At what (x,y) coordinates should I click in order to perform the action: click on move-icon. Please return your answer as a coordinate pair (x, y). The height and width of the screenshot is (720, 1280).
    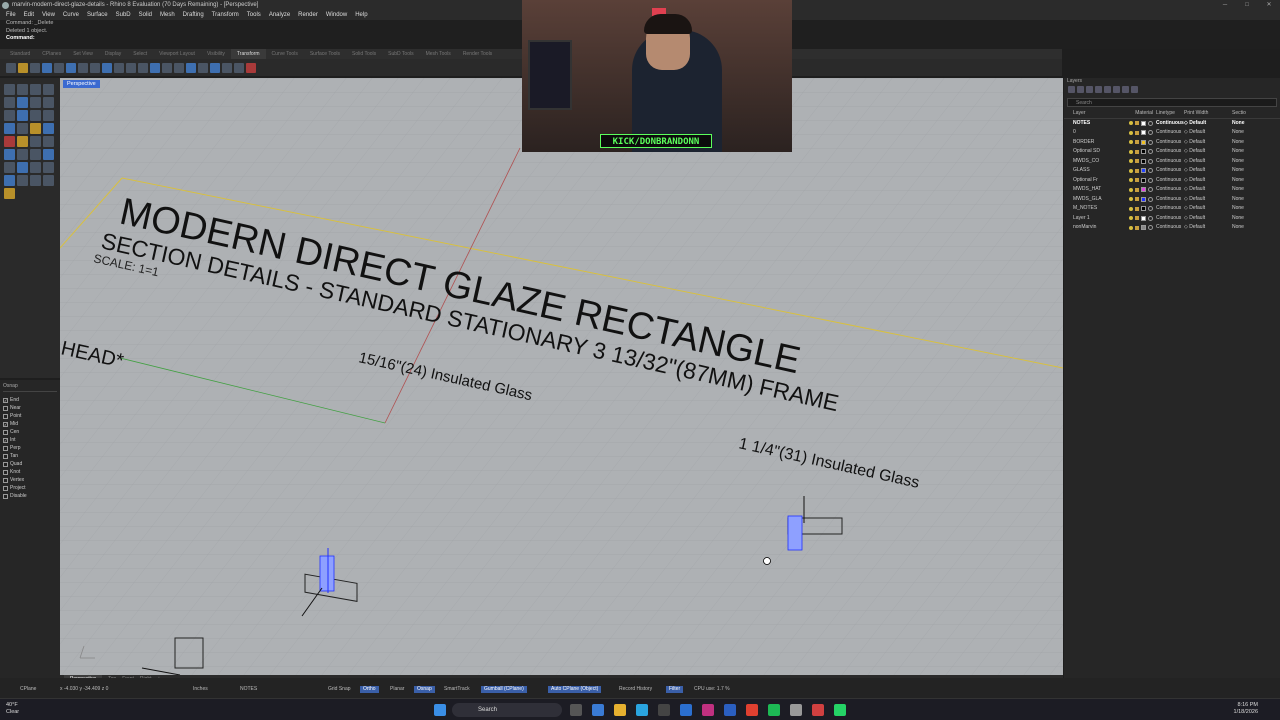
    Looking at the image, I should click on (23, 67).